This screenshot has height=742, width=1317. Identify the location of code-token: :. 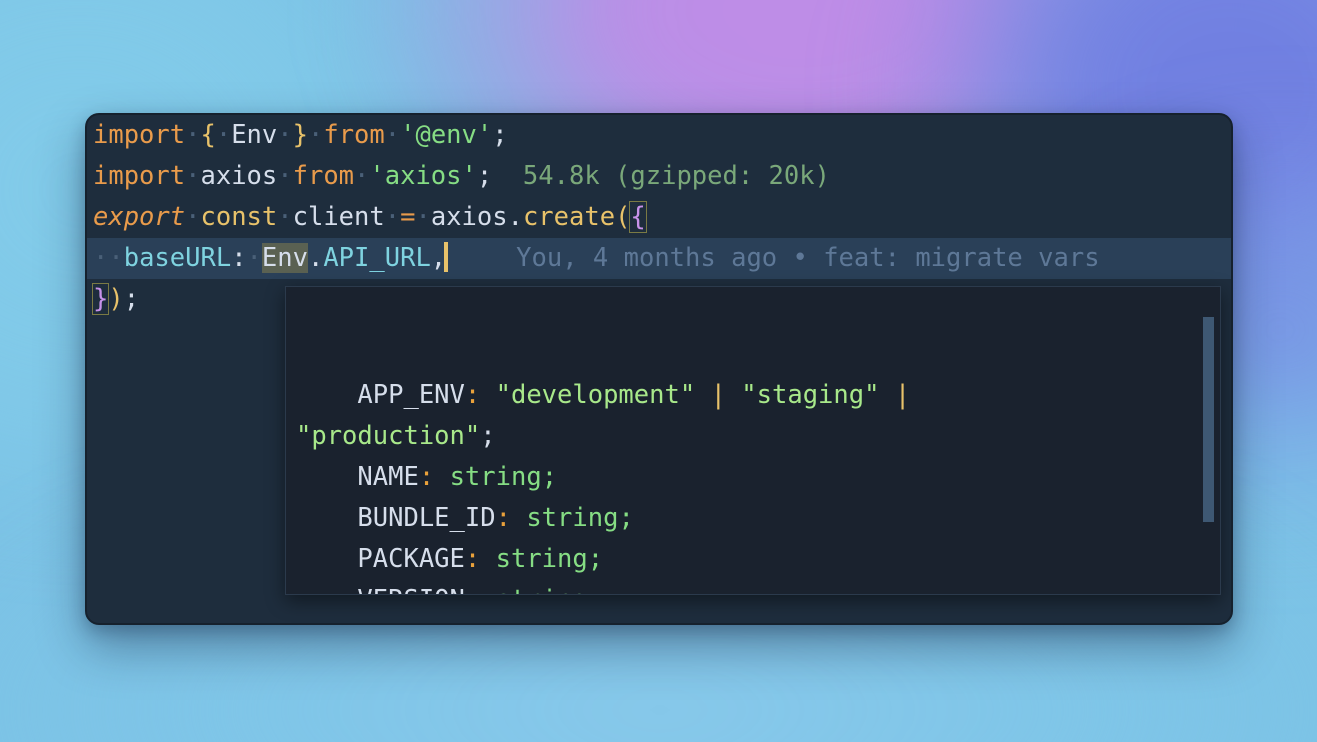
(239, 258).